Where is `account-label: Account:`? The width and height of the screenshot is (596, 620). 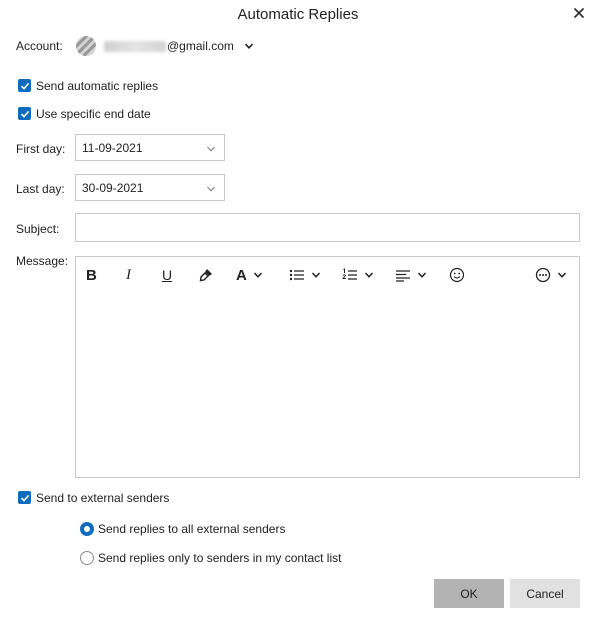
account-label: Account: is located at coordinates (39, 46).